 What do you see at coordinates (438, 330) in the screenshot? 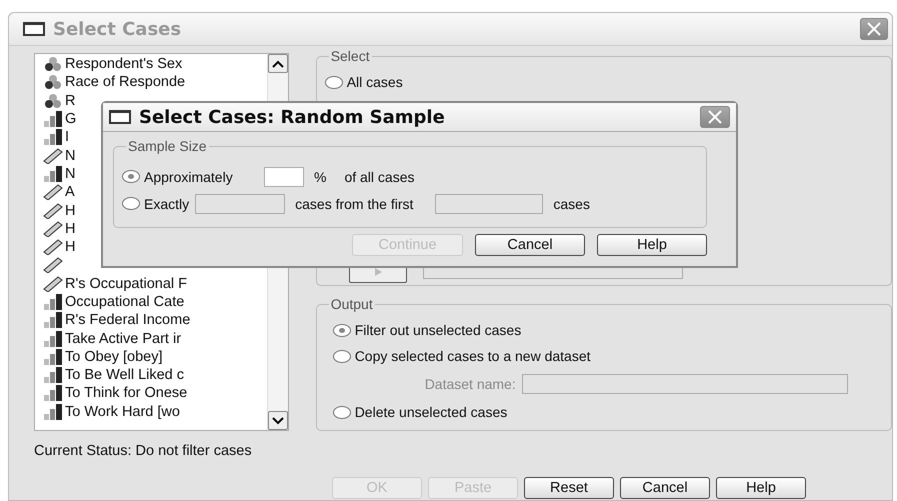
I see `option-label: Filter out unselected cases` at bounding box center [438, 330].